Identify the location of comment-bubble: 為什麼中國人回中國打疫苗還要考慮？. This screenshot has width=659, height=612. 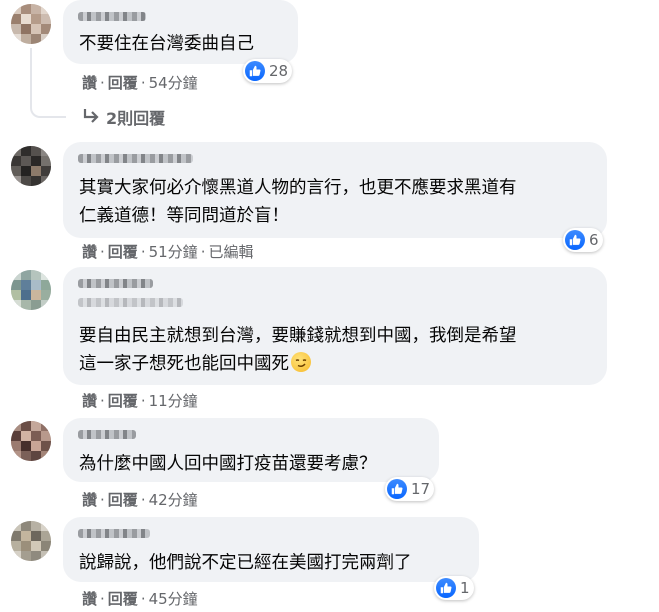
(251, 450).